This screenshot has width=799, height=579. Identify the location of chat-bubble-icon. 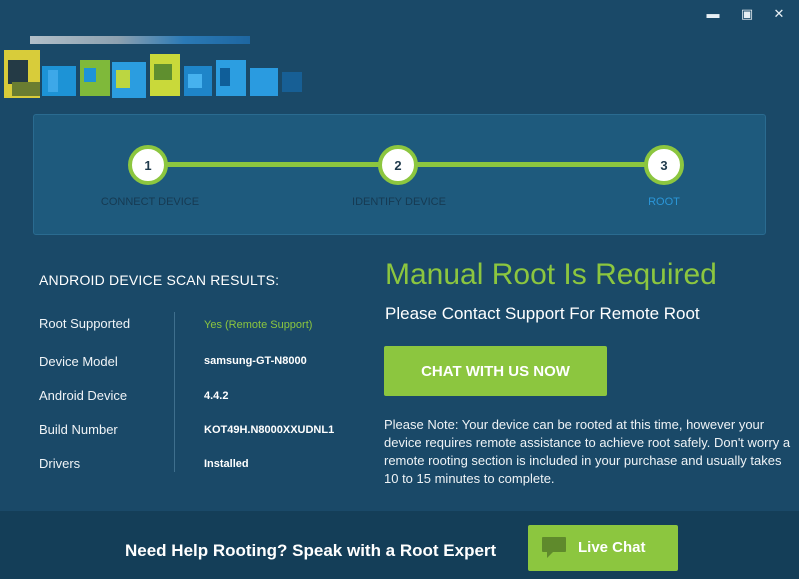
(554, 547).